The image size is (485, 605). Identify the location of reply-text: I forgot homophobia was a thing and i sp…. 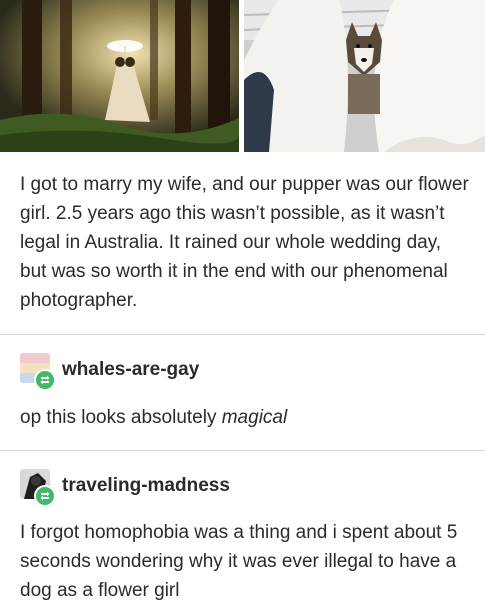
(239, 561).